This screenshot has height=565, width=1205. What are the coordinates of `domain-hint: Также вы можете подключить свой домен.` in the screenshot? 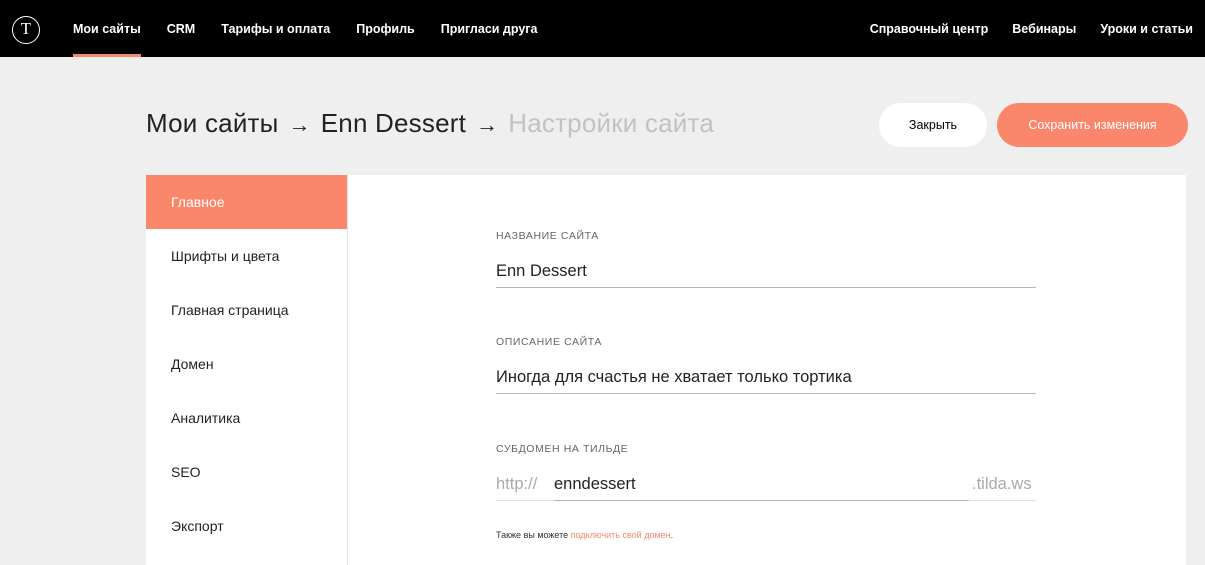 It's located at (584, 535).